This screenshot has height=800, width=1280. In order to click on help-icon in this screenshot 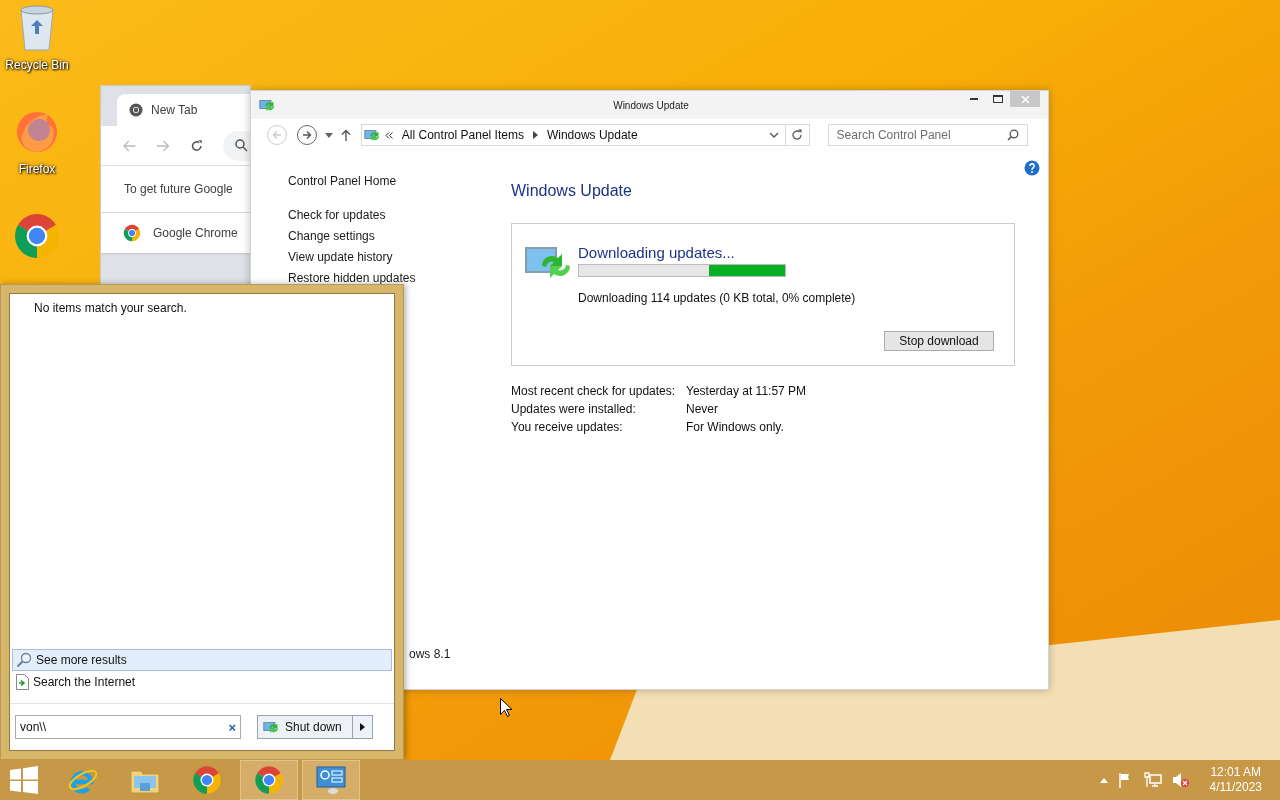, I will do `click(1032, 168)`.